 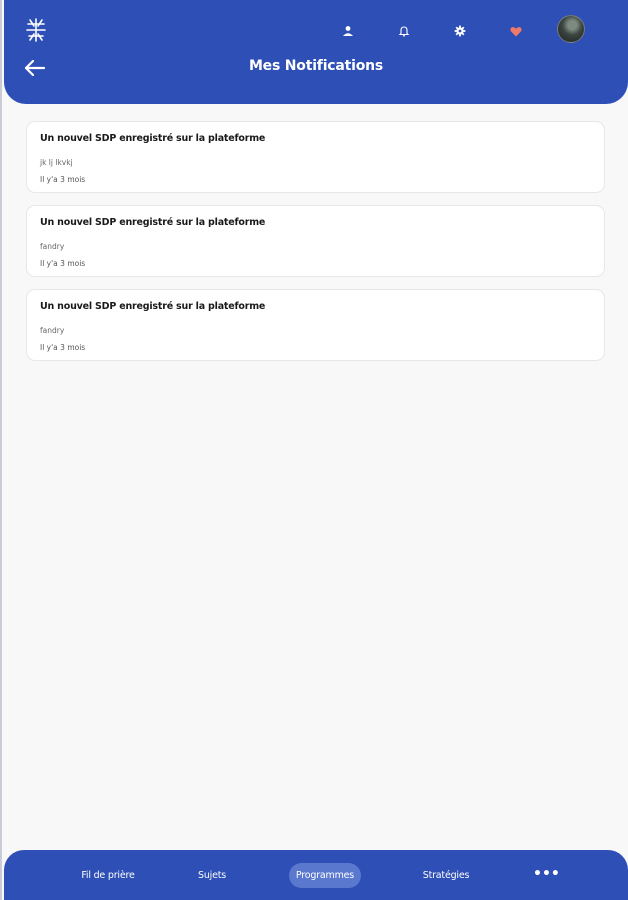 I want to click on bell-icon, so click(x=404, y=31).